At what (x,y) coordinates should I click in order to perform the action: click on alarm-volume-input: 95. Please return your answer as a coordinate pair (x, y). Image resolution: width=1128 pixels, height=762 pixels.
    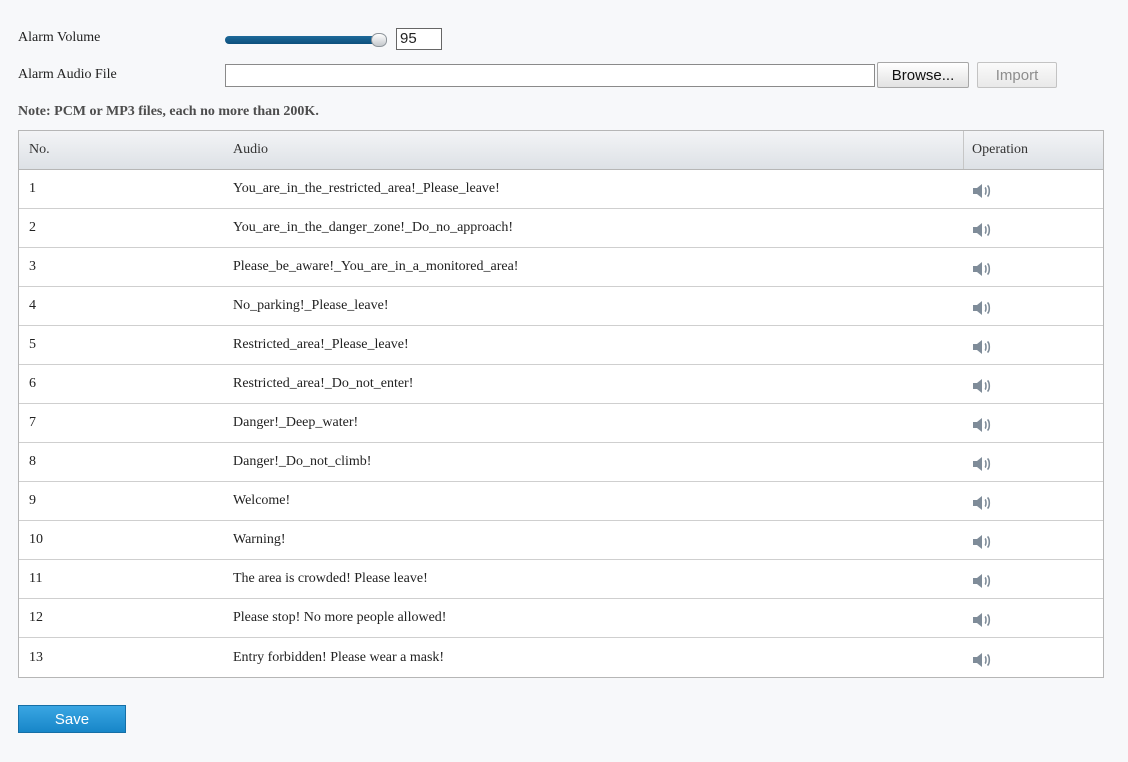
    Looking at the image, I should click on (419, 39).